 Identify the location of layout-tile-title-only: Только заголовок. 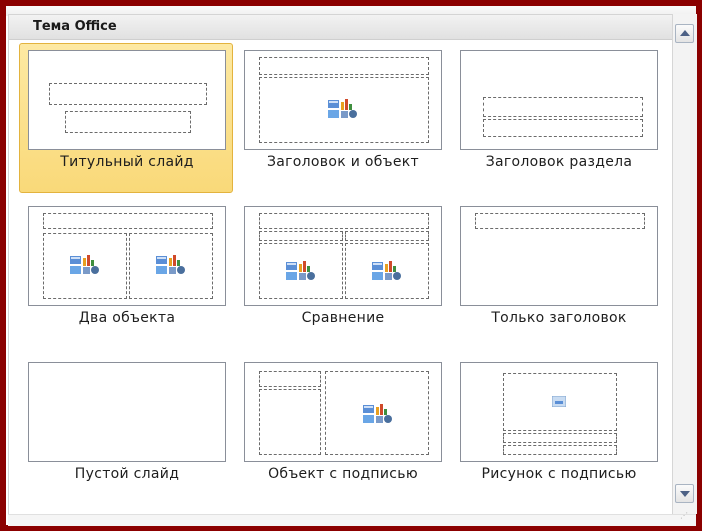
(558, 274).